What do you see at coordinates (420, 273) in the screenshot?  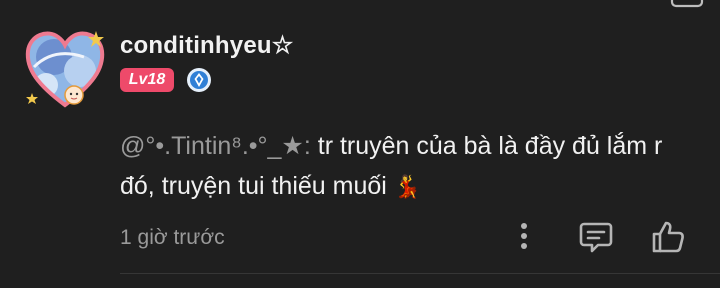 I see `divider` at bounding box center [420, 273].